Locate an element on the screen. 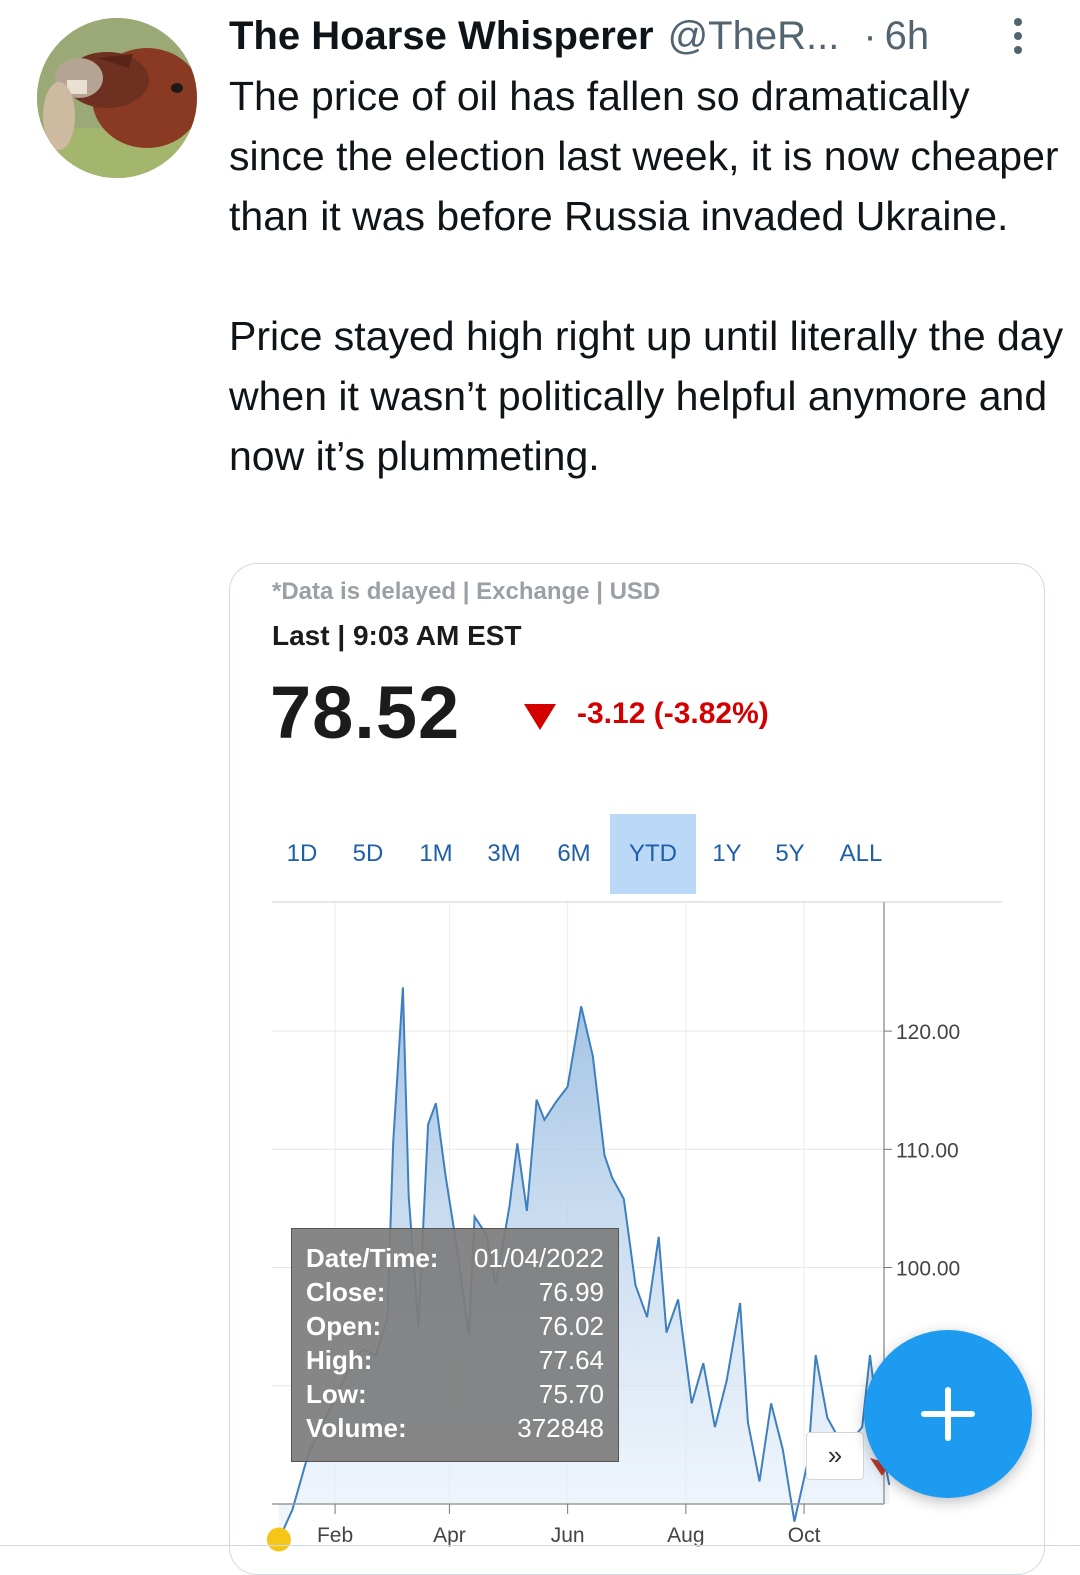 This screenshot has height=1575, width=1080. down-arrow-icon is located at coordinates (540, 717).